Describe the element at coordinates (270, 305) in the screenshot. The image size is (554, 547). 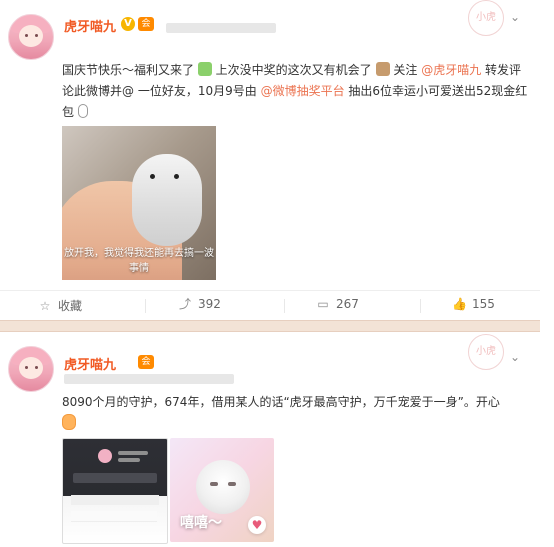
I see `post-actions-bar: ☆ 收藏 ⤴ 392 ▭ 267 👍 155` at that location.